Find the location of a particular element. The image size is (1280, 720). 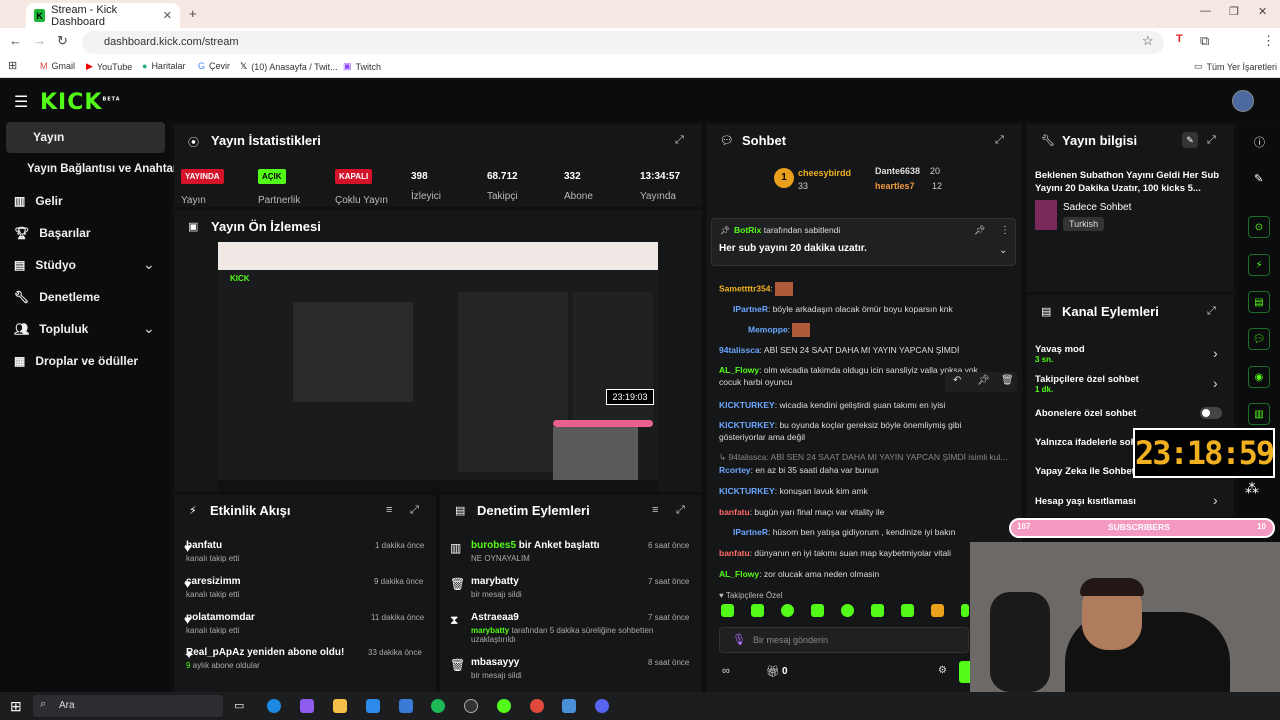

edge-icon is located at coordinates (274, 706).